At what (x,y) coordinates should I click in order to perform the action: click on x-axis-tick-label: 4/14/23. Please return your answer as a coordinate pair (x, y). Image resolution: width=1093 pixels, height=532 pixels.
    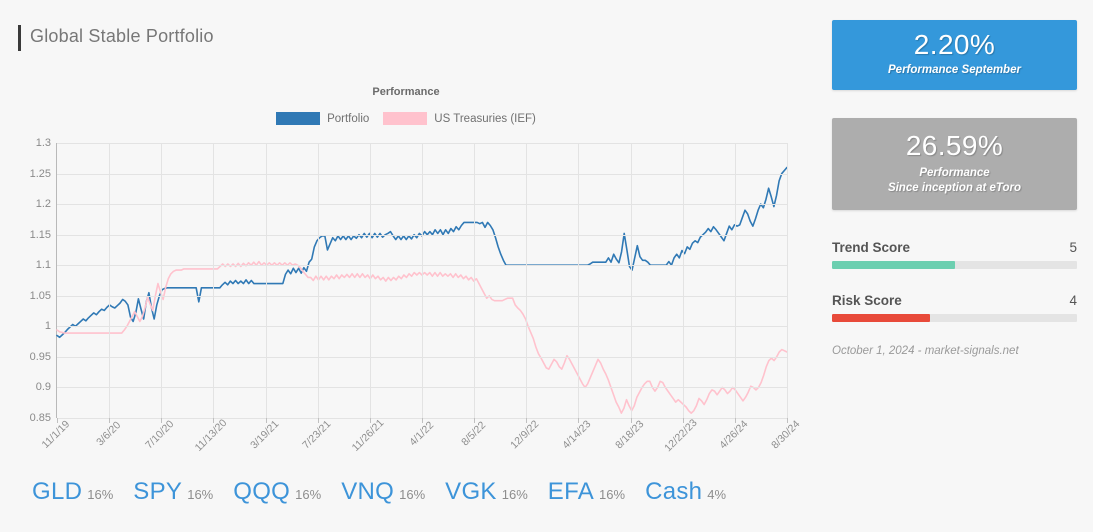
    Looking at the image, I should click on (577, 435).